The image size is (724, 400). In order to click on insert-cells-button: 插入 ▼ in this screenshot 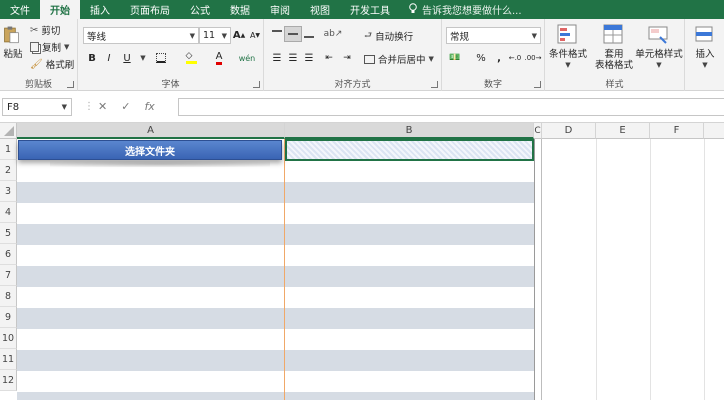, I will do `click(705, 47)`.